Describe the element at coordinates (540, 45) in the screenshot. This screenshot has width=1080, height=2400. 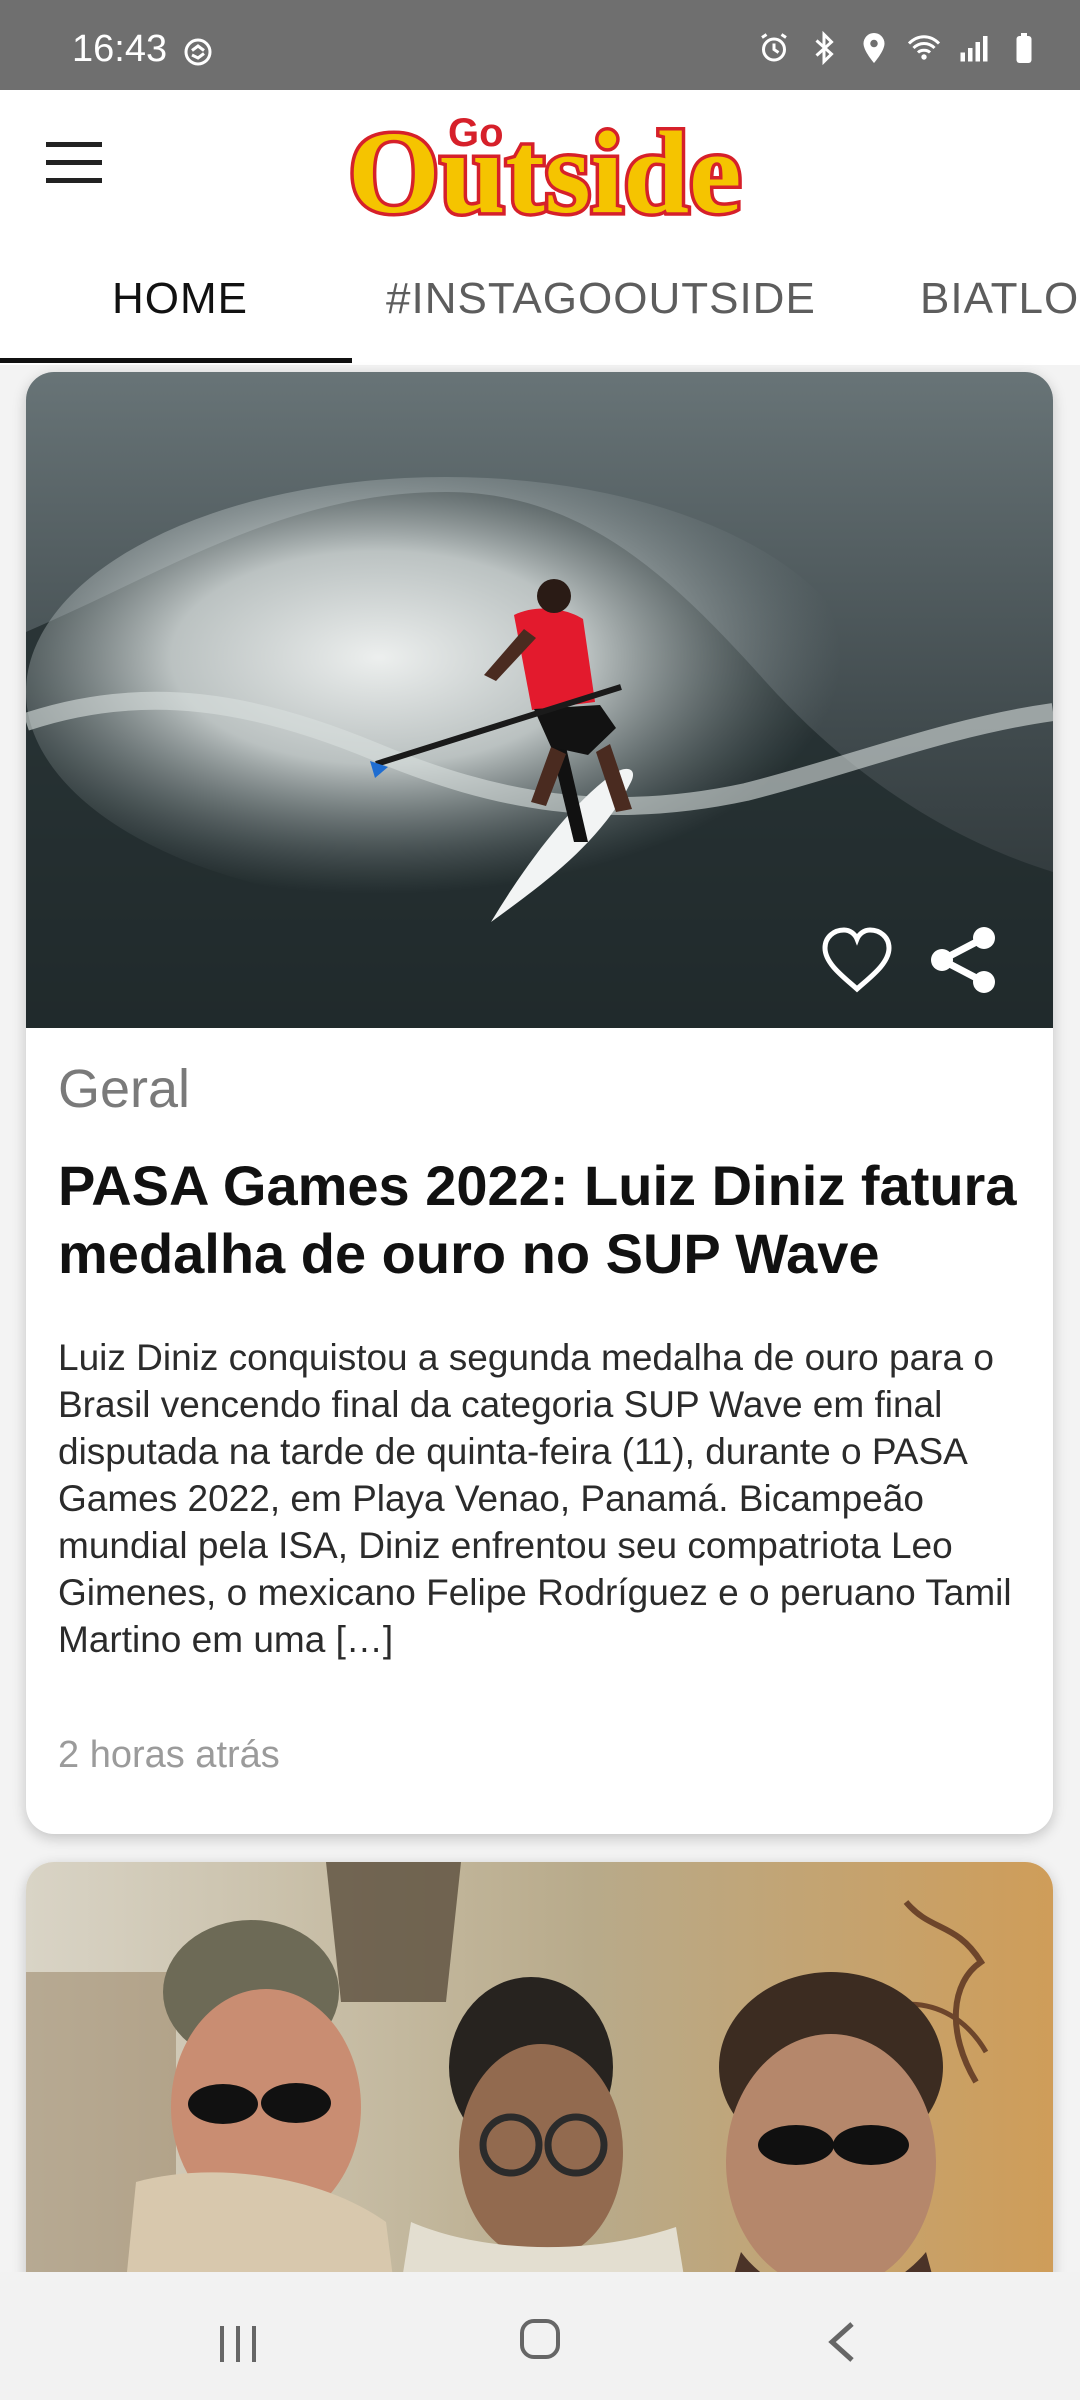
I see `status-bar: 16:43` at that location.